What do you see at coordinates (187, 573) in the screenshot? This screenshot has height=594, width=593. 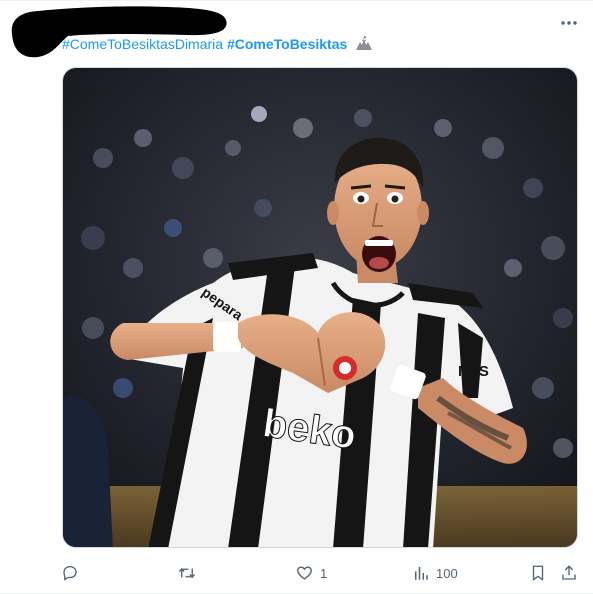 I see `retweet-icon` at bounding box center [187, 573].